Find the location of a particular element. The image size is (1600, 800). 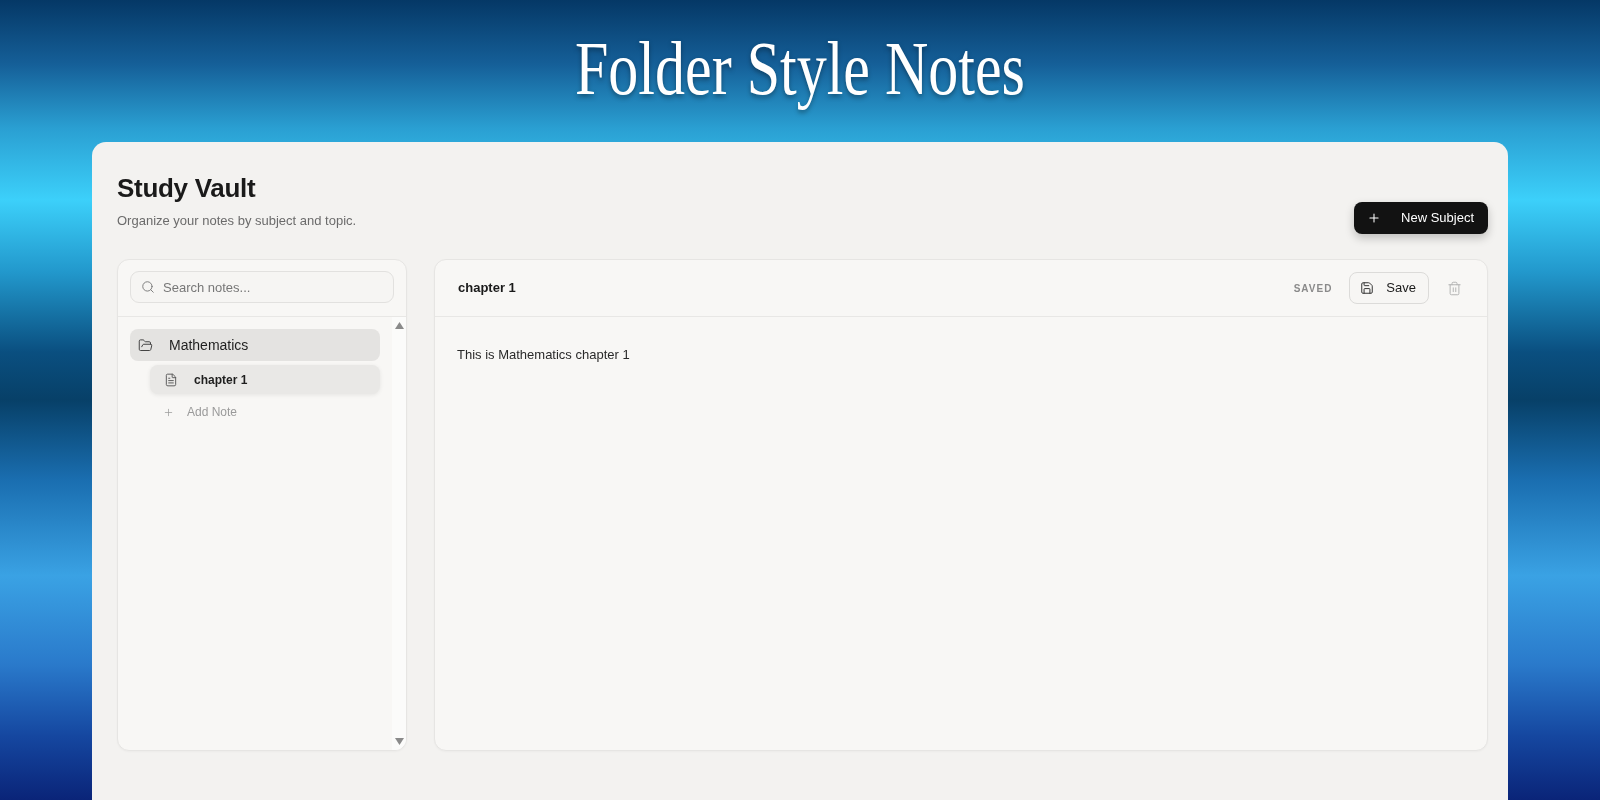

note-item: chapter 1 is located at coordinates (265, 379).